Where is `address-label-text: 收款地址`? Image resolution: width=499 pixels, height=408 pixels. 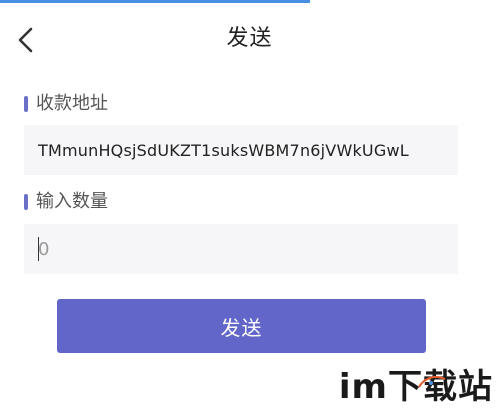 address-label-text: 收款地址 is located at coordinates (72, 103).